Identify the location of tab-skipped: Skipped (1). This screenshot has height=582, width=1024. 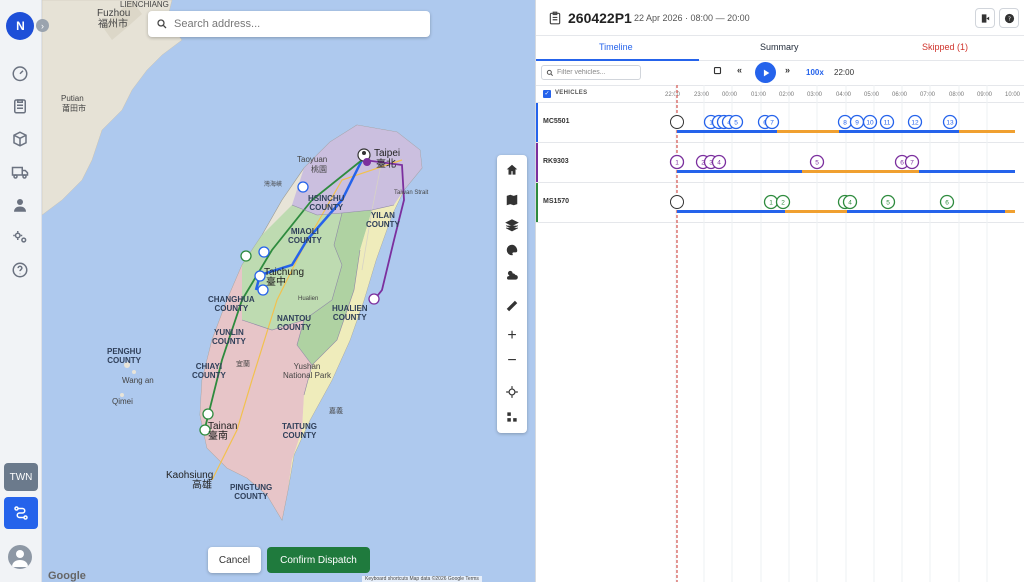
(945, 47).